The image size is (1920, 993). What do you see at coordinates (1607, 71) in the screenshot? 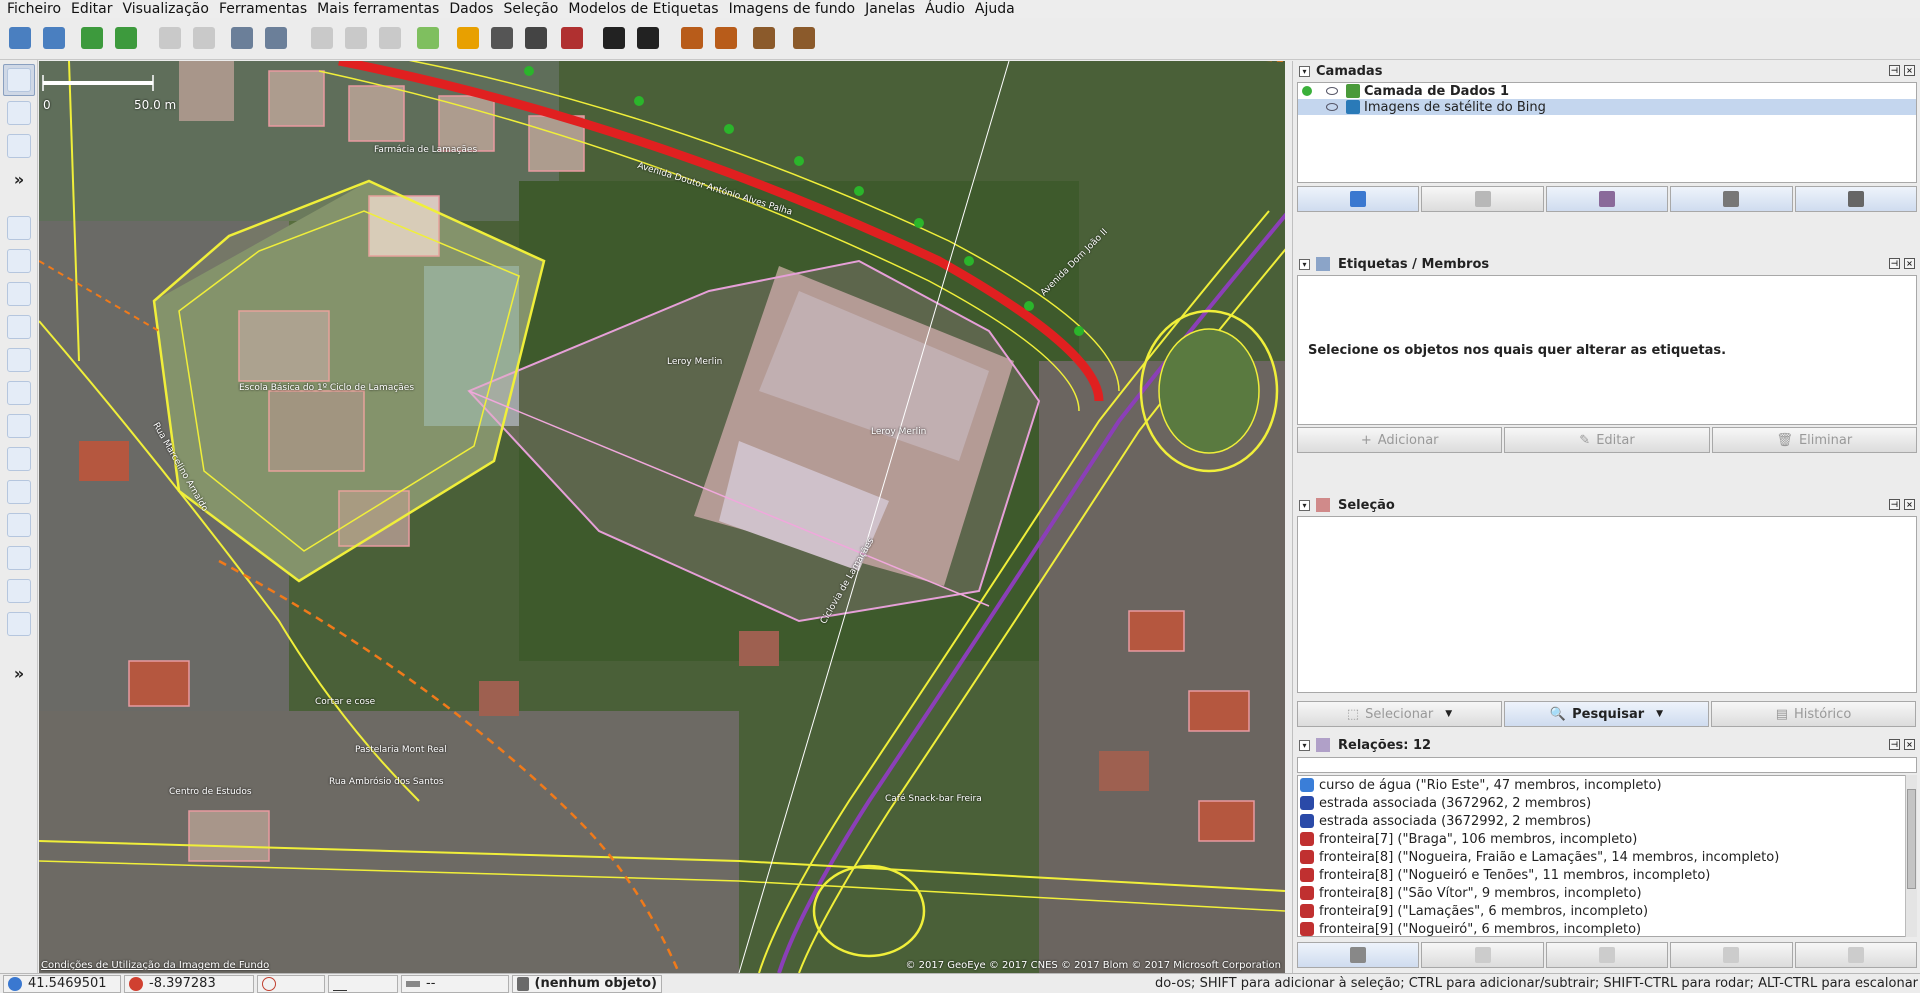
I see `layers-panel-header: ▾ Camadas ⊣ ×` at bounding box center [1607, 71].